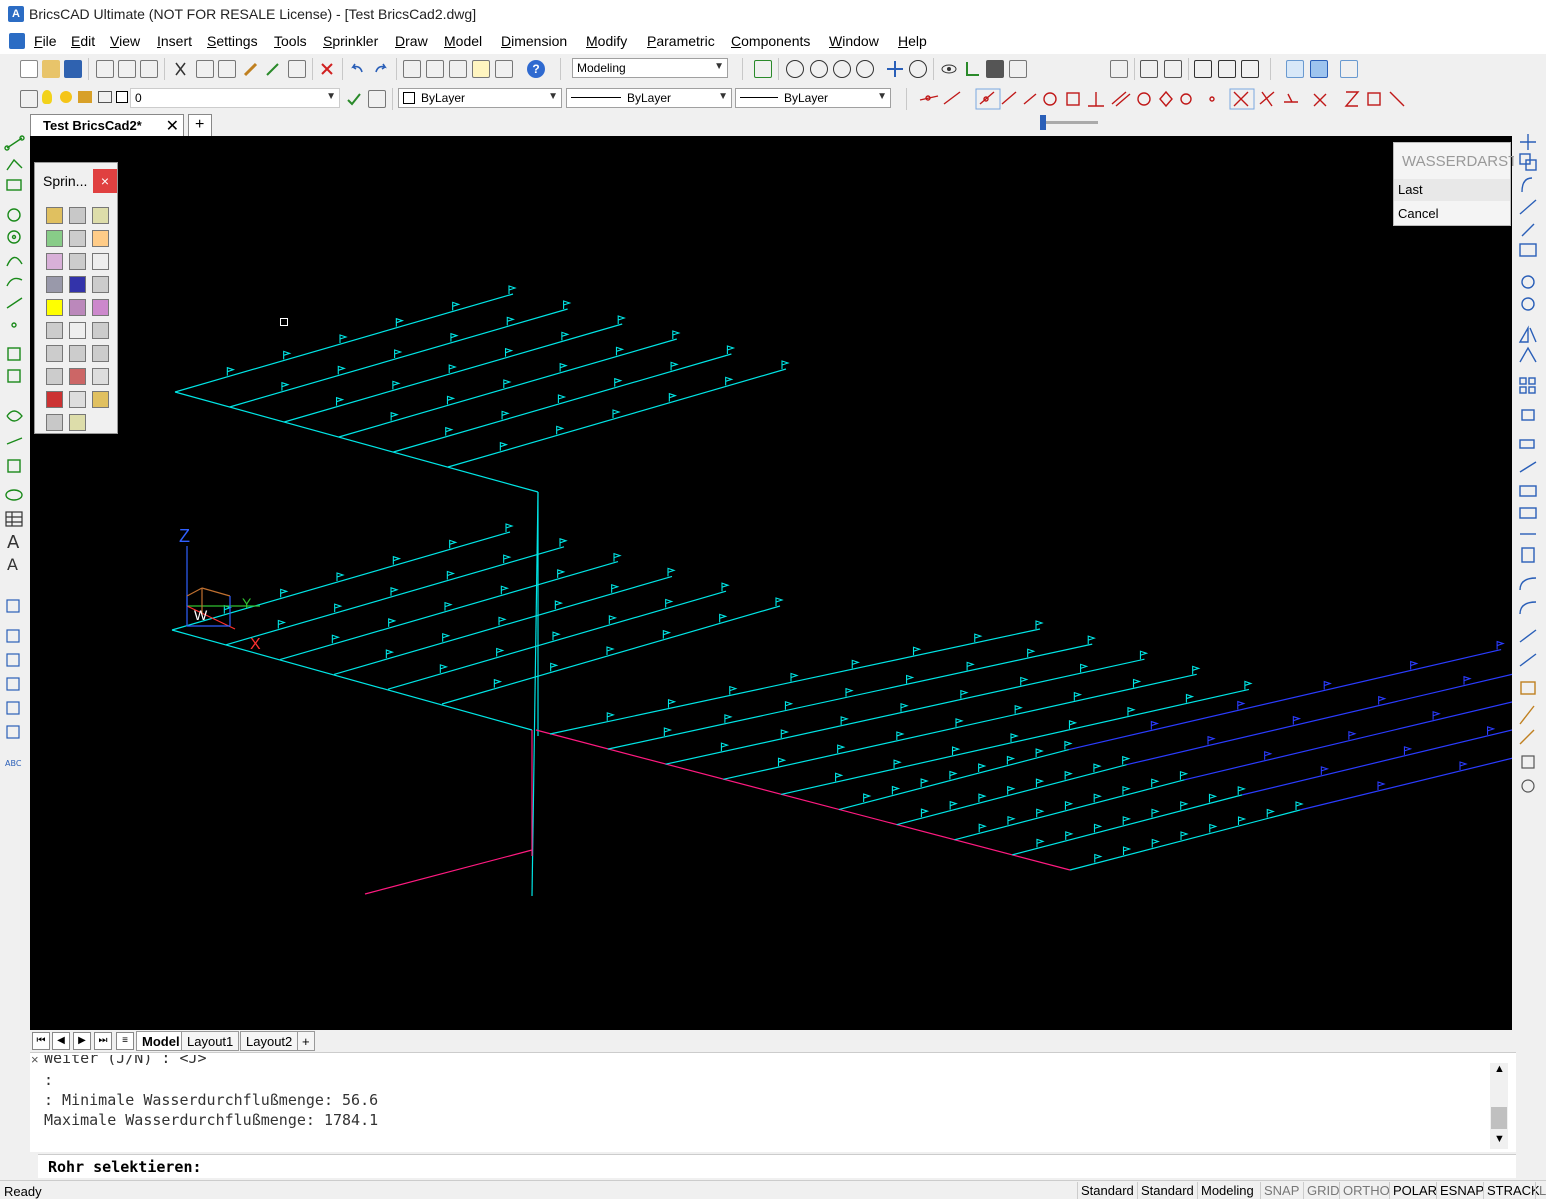  Describe the element at coordinates (649, 98) in the screenshot. I see `linetype-select: ByLayer ▼` at that location.